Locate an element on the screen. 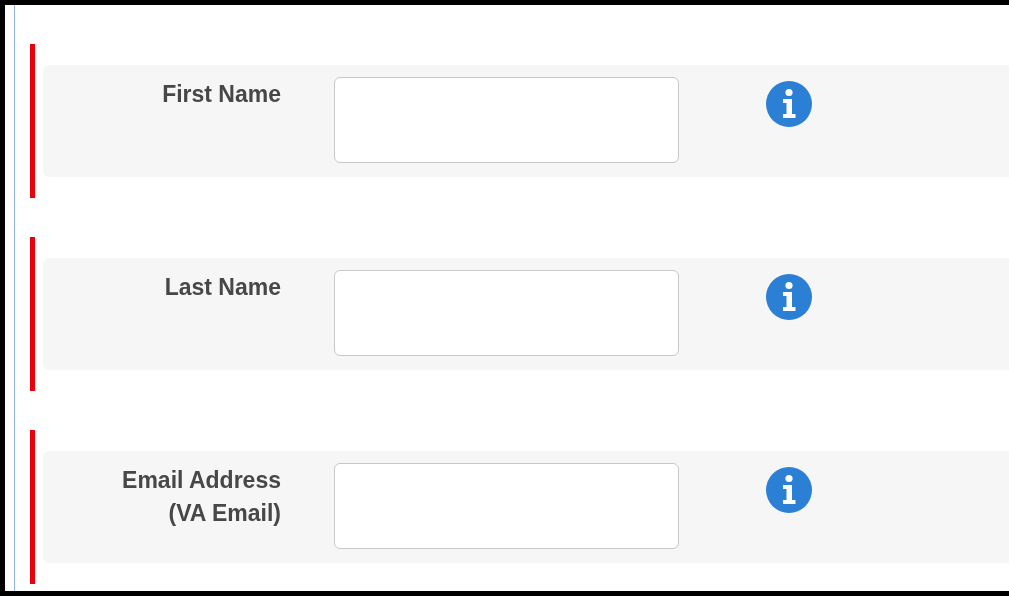  field-label: First Name is located at coordinates (221, 94).